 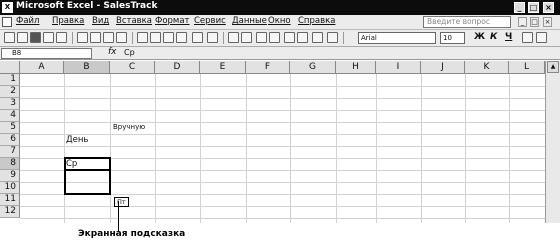 I want to click on underline-button: Ч, so click(x=508, y=37).